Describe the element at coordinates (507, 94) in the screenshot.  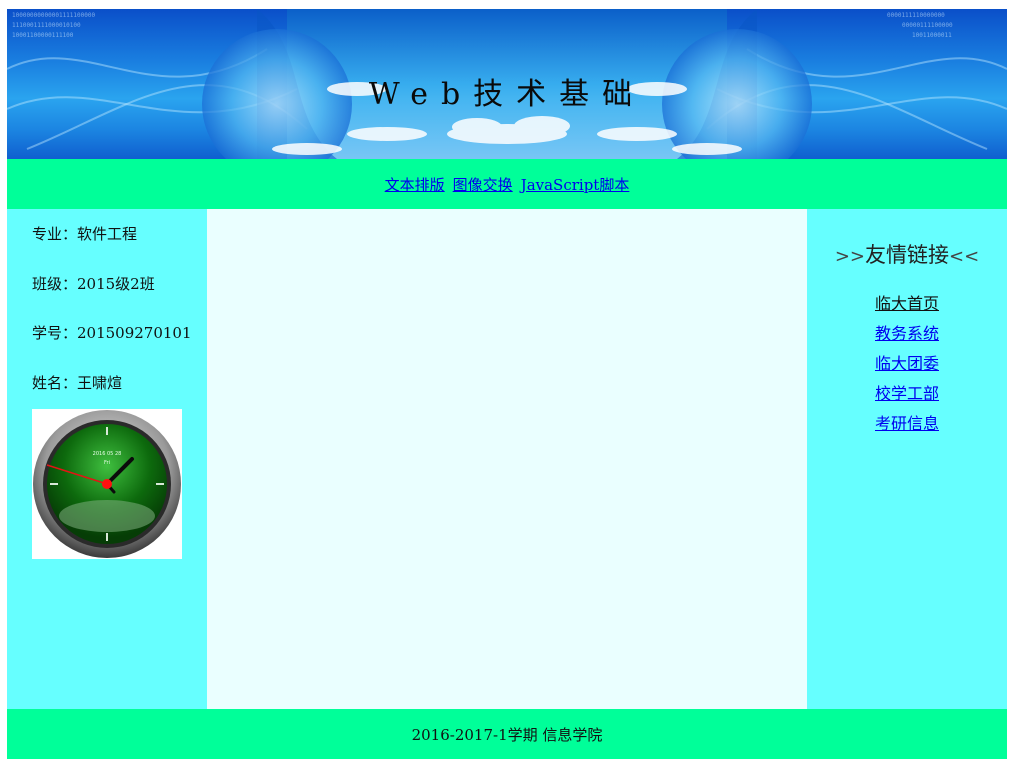
I see `site-title: Web技术基础` at that location.